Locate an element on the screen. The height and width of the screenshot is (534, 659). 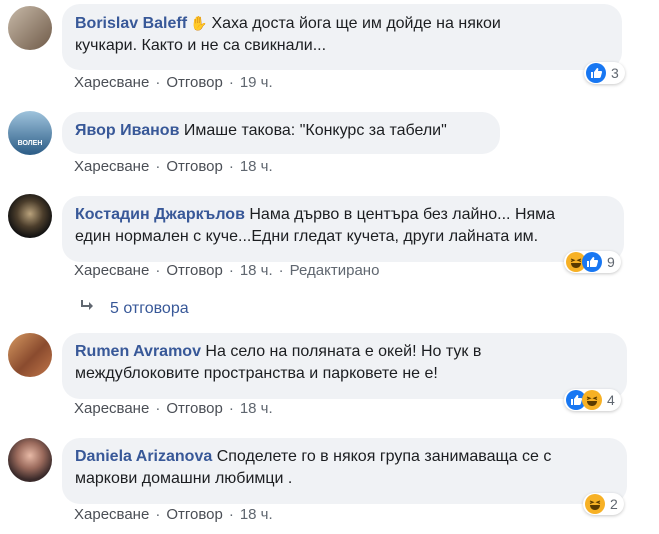
edited-label: Редактирано is located at coordinates (335, 270).